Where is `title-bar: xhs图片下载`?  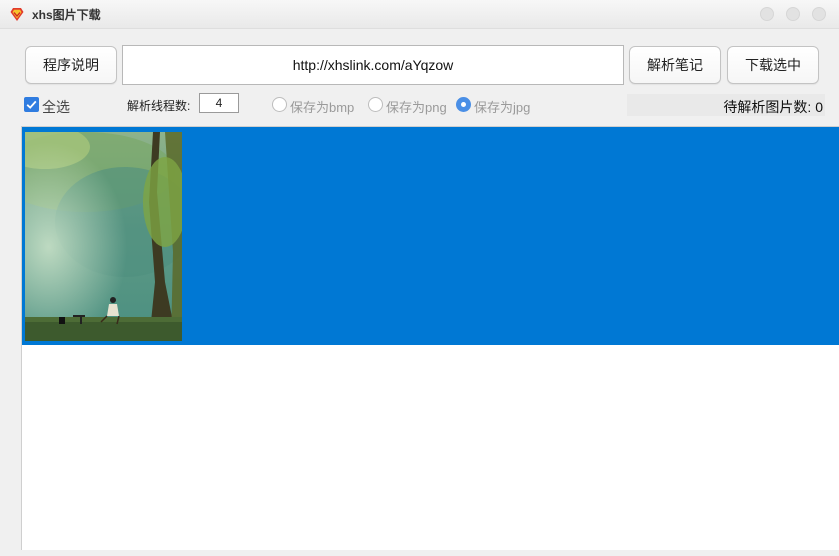
title-bar: xhs图片下载 is located at coordinates (419, 14).